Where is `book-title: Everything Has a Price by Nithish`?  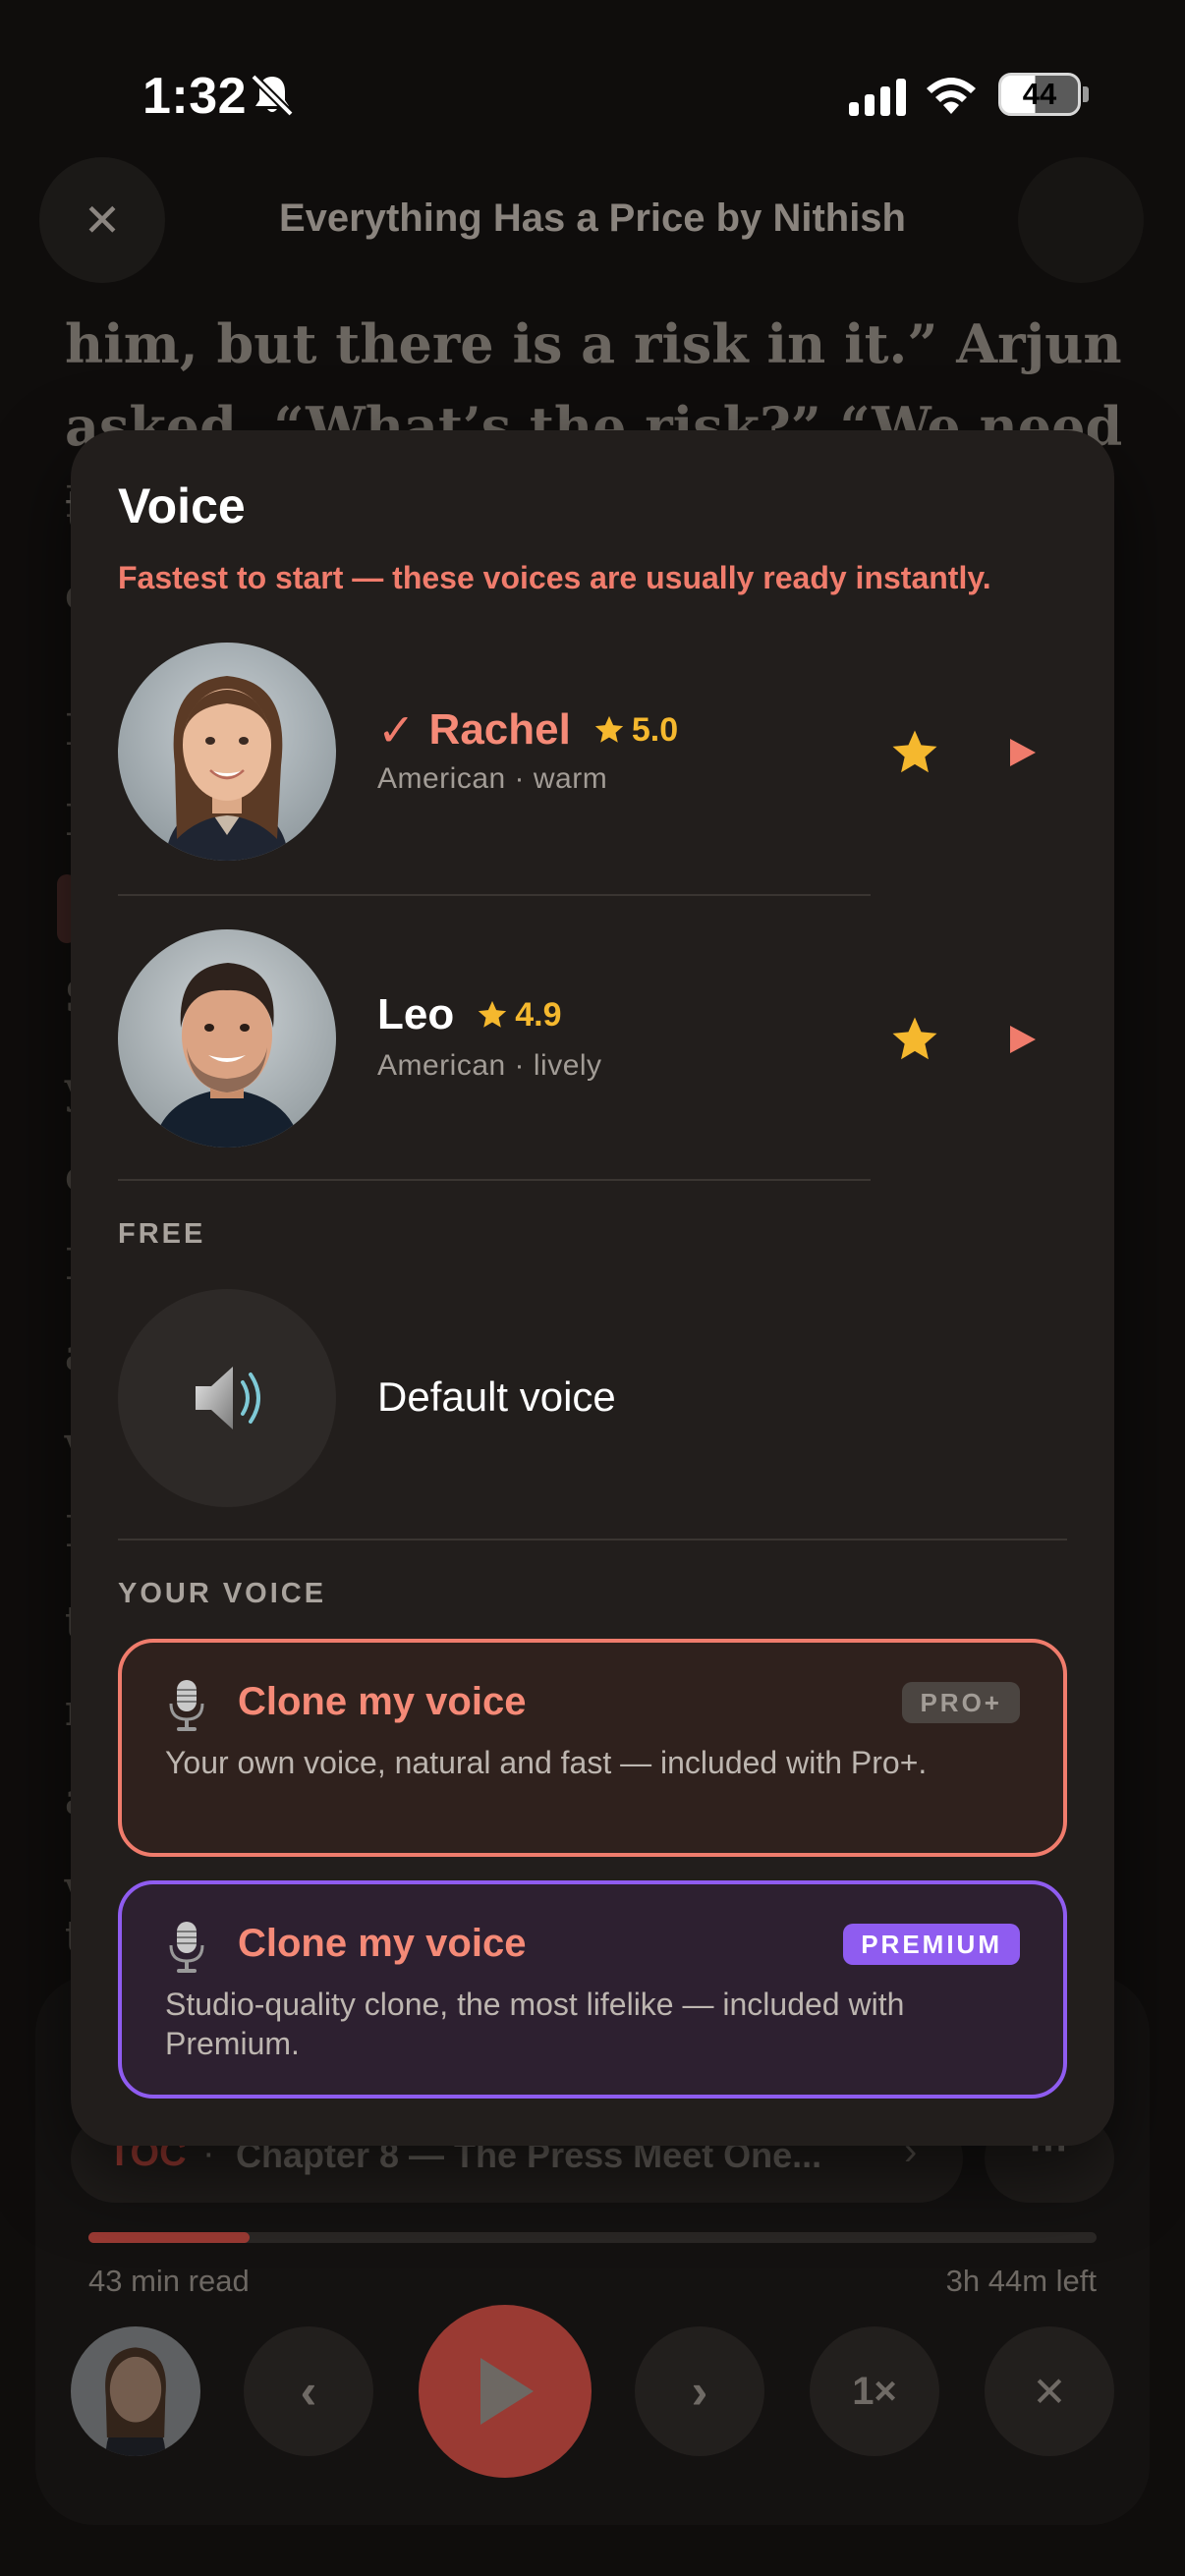
book-title: Everything Has a Price by Nithish is located at coordinates (592, 218).